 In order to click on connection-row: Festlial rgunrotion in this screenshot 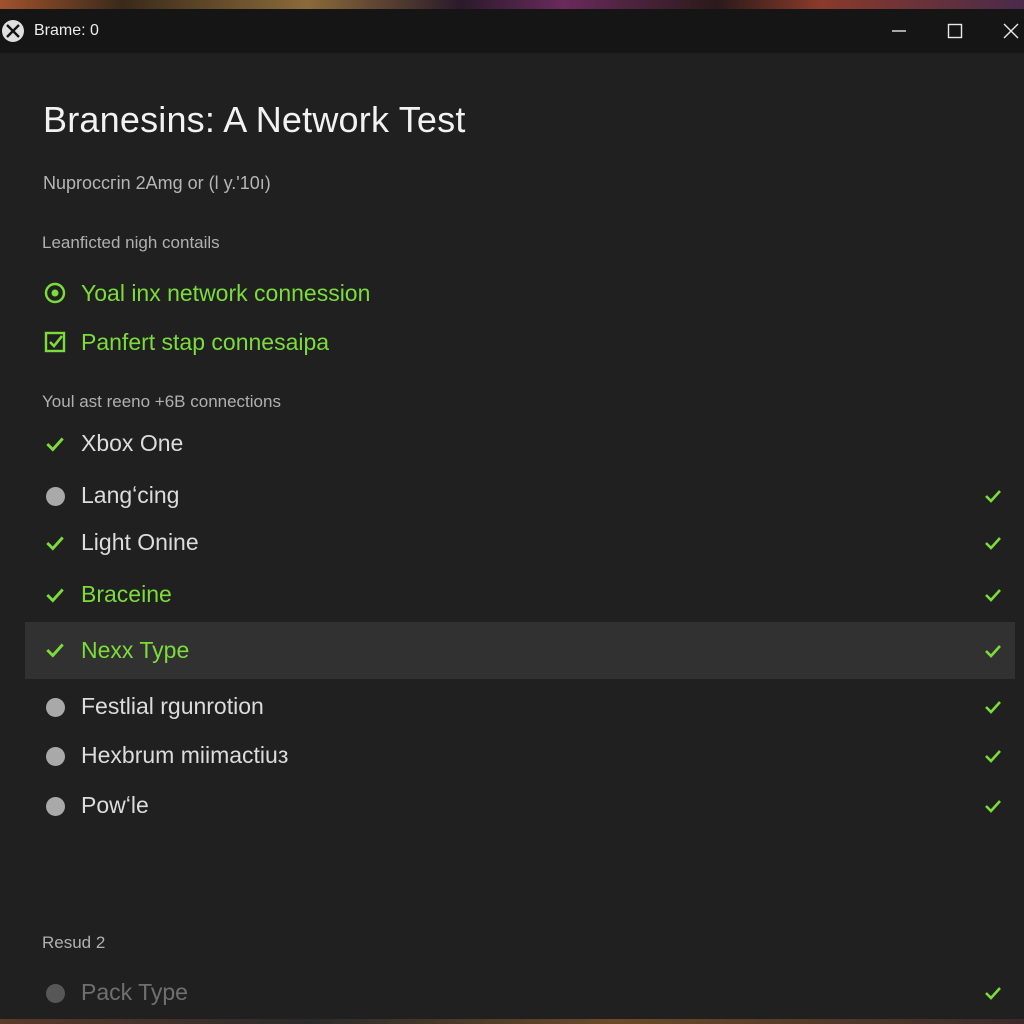, I will do `click(520, 707)`.